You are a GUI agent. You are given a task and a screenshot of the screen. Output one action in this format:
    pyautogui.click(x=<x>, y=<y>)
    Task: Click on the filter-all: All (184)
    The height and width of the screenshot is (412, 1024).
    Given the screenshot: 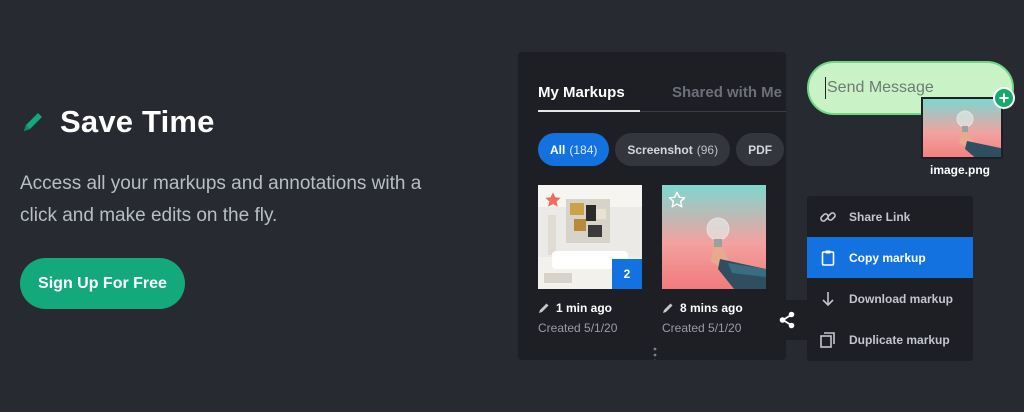 What is the action you would take?
    pyautogui.click(x=574, y=149)
    